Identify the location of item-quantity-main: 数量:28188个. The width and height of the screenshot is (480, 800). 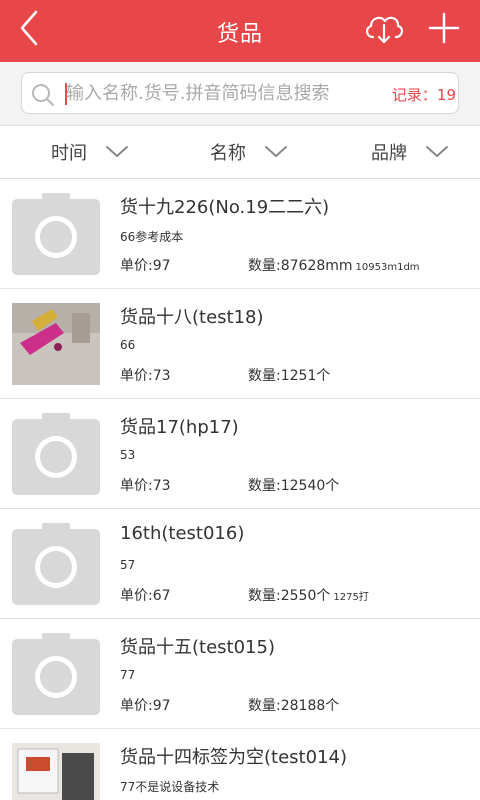
(294, 706).